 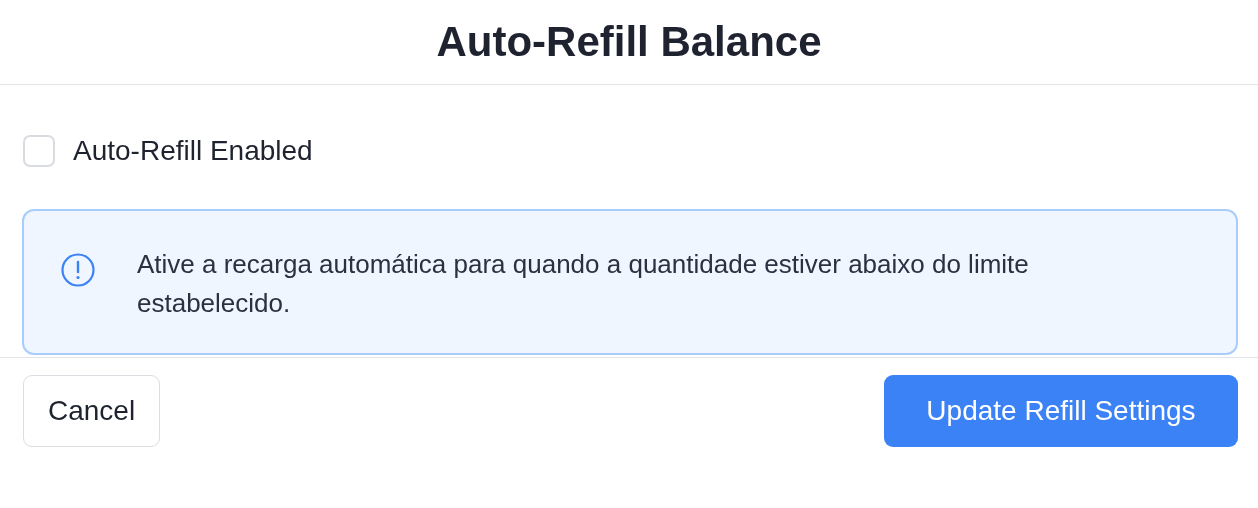 What do you see at coordinates (629, 42) in the screenshot?
I see `dialog-title: Auto-Refill Balance` at bounding box center [629, 42].